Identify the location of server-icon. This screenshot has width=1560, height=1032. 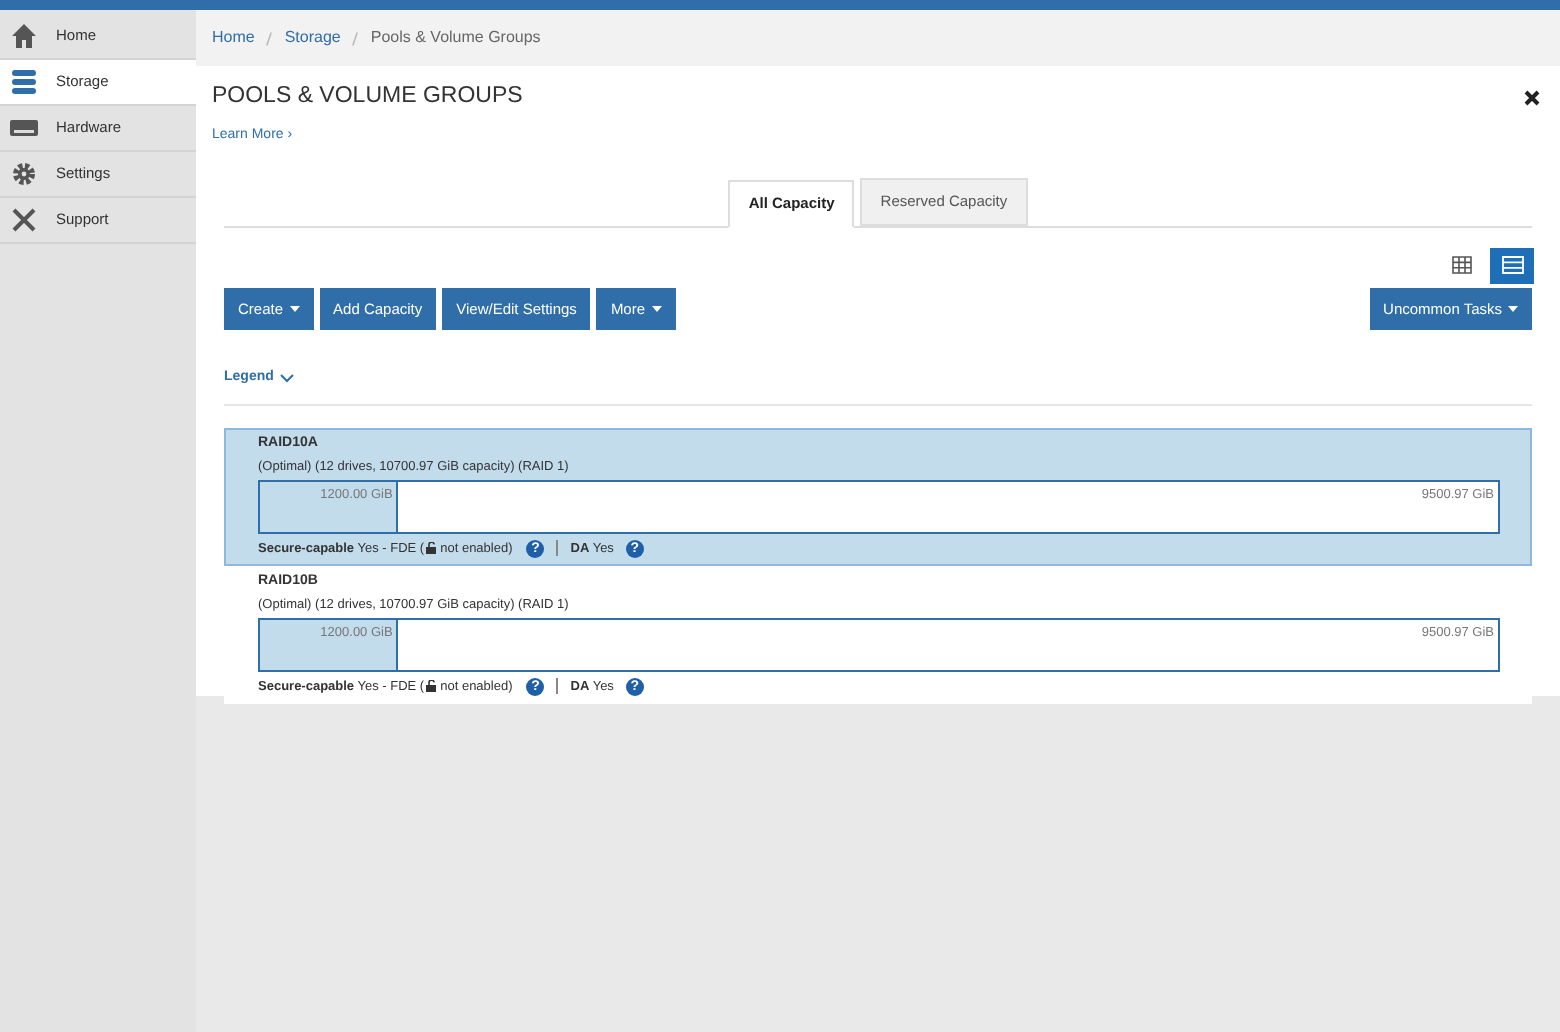
(24, 128).